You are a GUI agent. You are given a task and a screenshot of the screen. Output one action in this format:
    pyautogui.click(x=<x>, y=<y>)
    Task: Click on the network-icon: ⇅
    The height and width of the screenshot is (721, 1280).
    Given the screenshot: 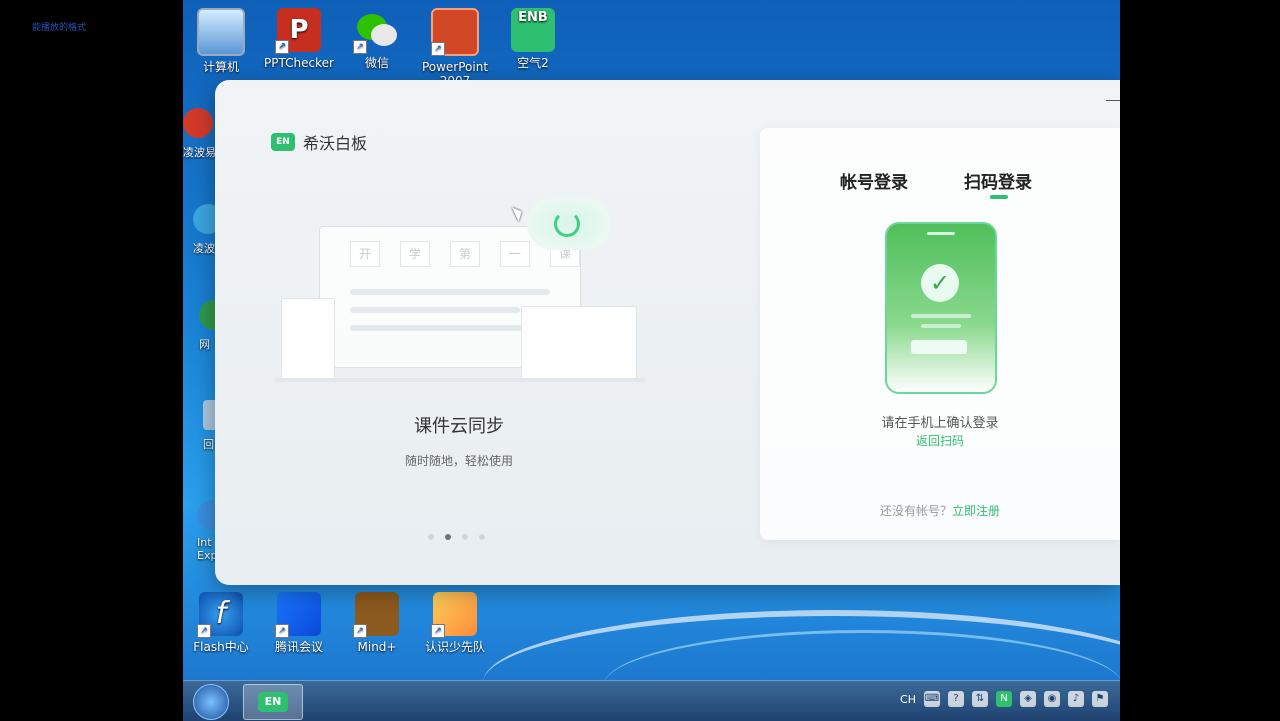 What is the action you would take?
    pyautogui.click(x=980, y=699)
    